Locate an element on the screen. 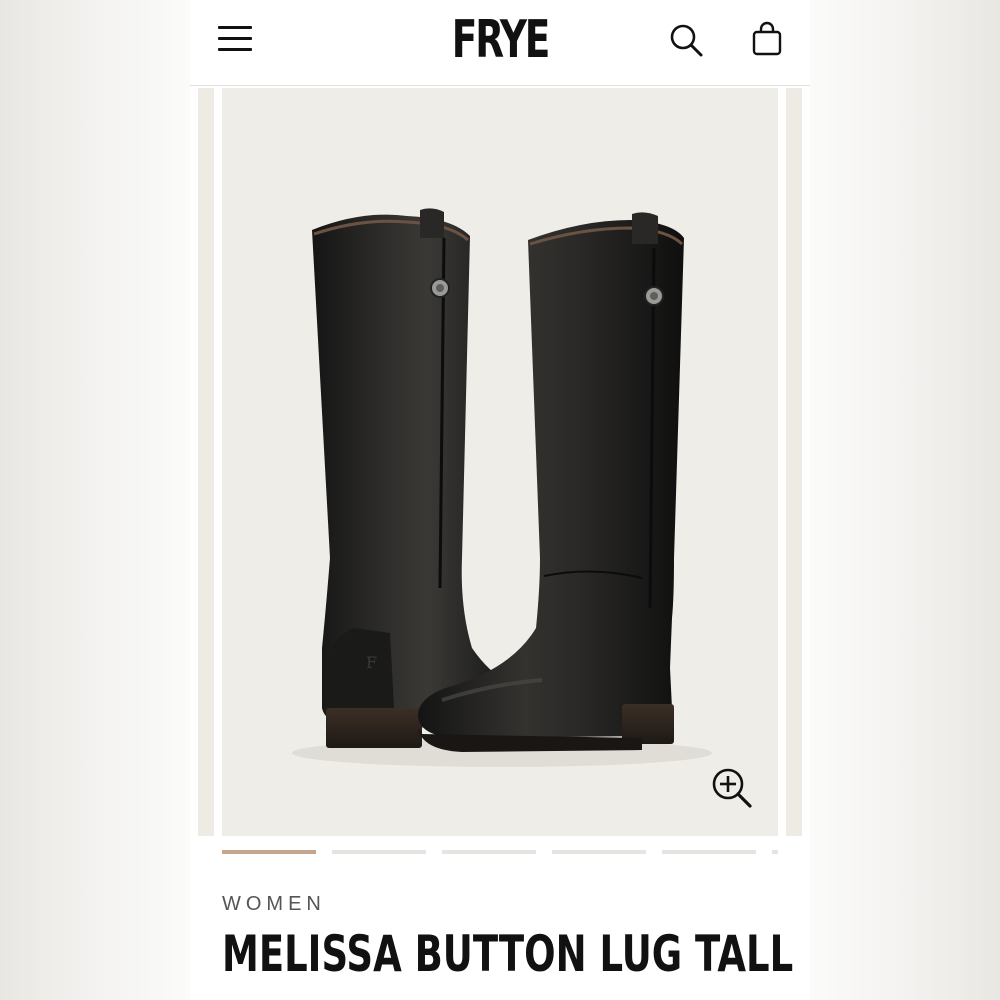 The width and height of the screenshot is (1000, 1000). product-category: WOMEN is located at coordinates (274, 904).